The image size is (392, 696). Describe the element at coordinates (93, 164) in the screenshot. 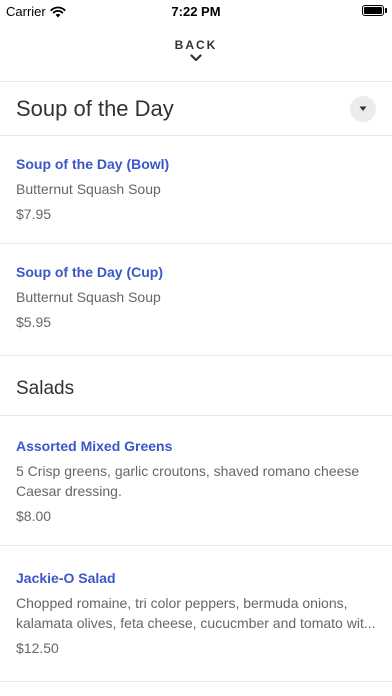

I see `item-name: Soup of the Day (Bowl)` at that location.